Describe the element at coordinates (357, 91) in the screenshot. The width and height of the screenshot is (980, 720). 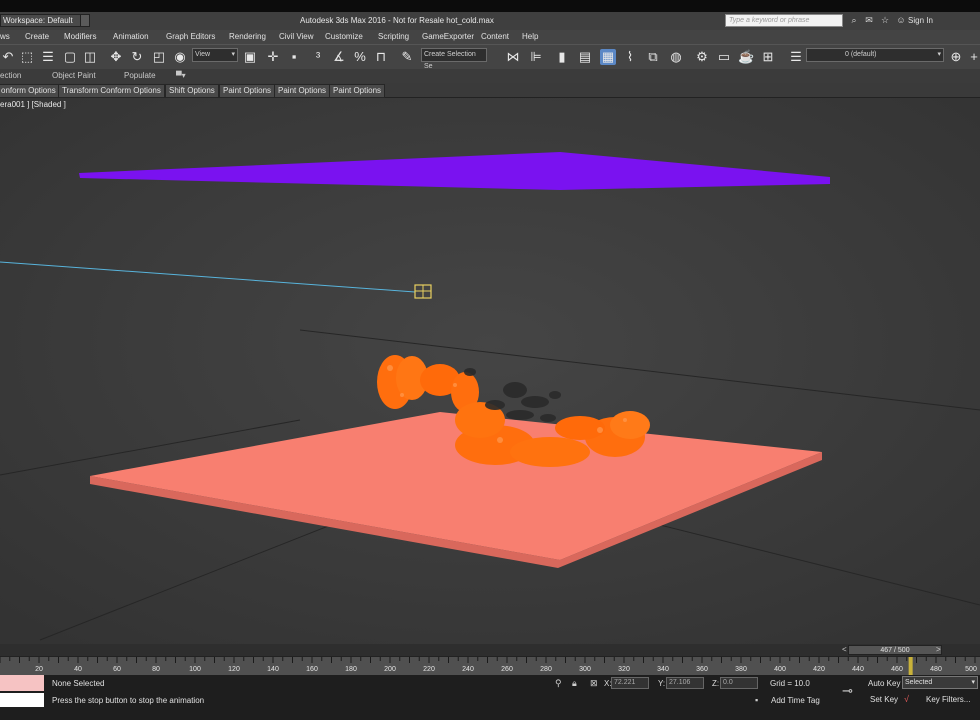
I see `paint-options-tab-3: Paint Options` at that location.